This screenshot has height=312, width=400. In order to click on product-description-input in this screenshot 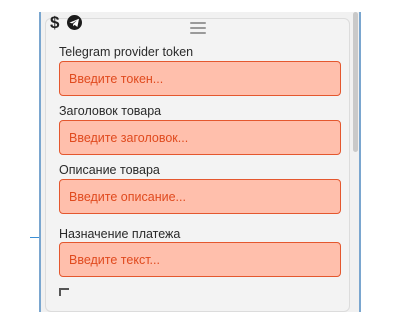, I will do `click(200, 196)`.